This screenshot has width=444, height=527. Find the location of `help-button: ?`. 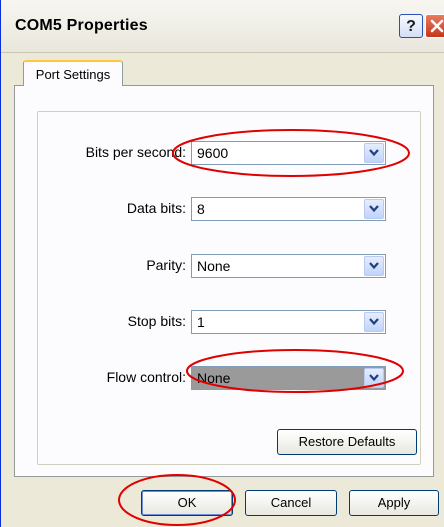

help-button: ? is located at coordinates (411, 26).